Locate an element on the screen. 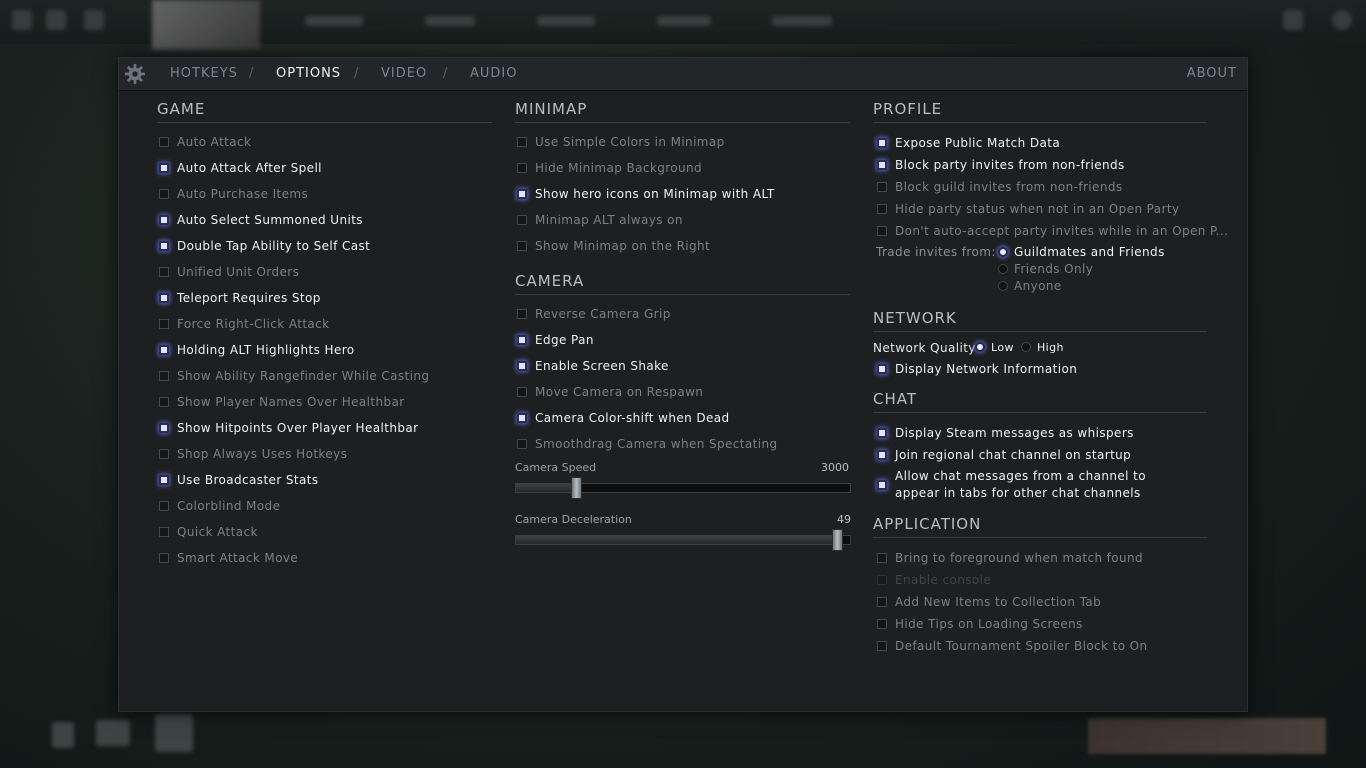  block-guild-invites-from-non-friends-option: Block guild invites from non-friends is located at coordinates (1000, 187).